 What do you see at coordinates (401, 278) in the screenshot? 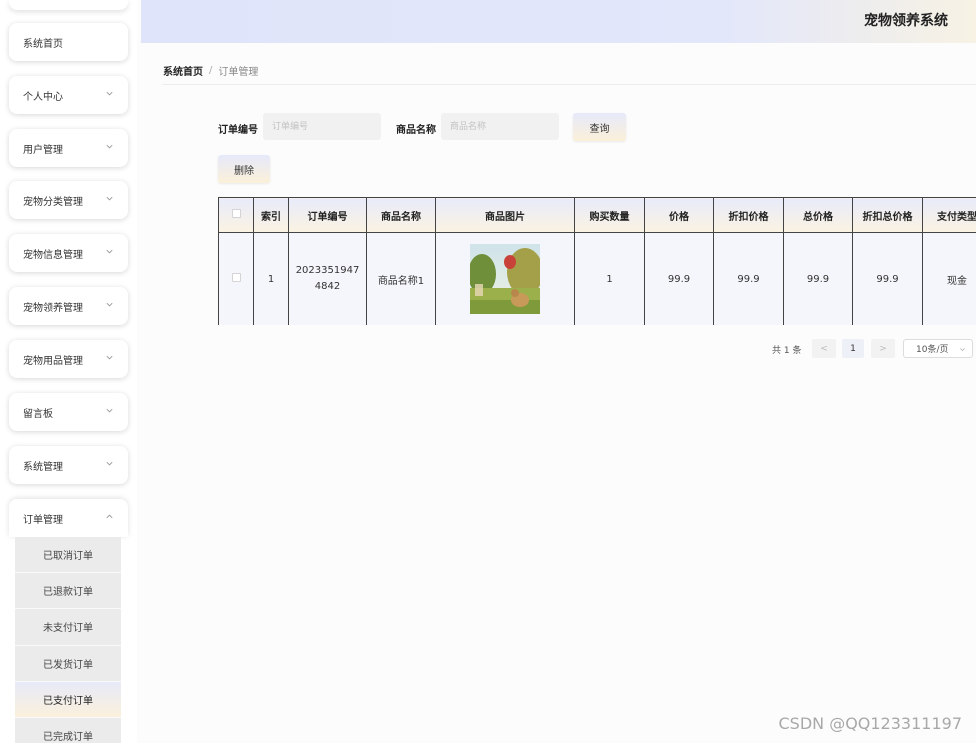
I see `cell-product-name: 商品名称1` at bounding box center [401, 278].